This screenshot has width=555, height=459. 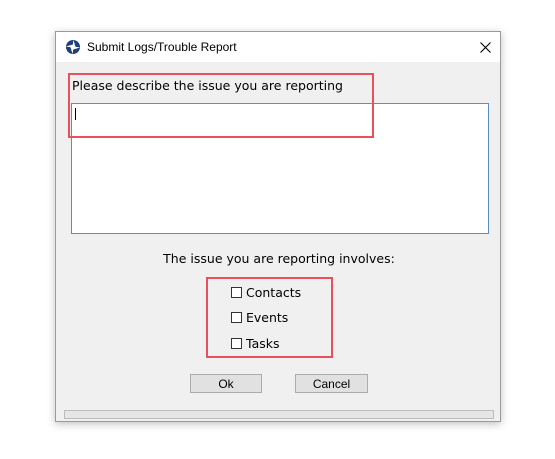 I want to click on checkbox-contacts: Contacts, so click(x=266, y=292).